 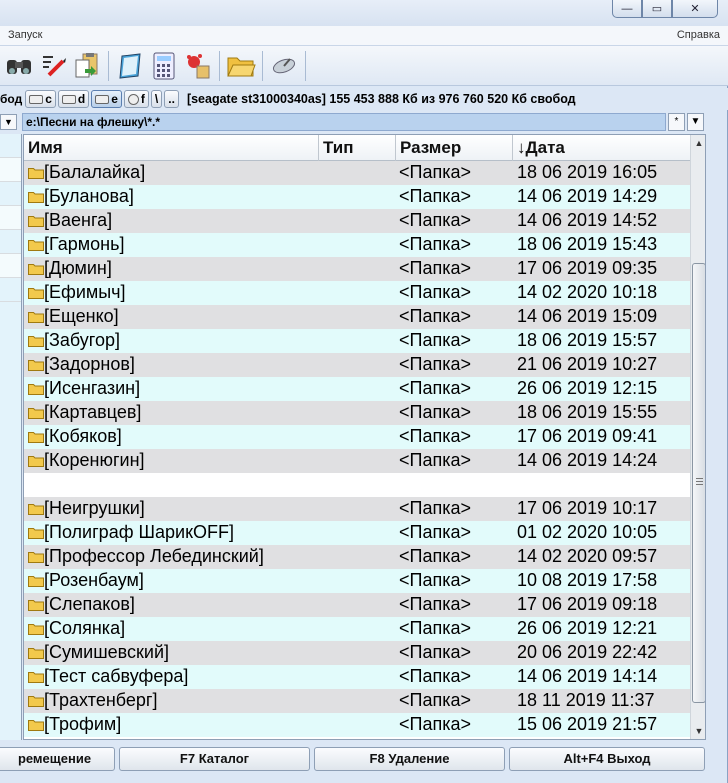 What do you see at coordinates (587, 532) in the screenshot?
I see `file-date: 01 02 2020 10:05` at bounding box center [587, 532].